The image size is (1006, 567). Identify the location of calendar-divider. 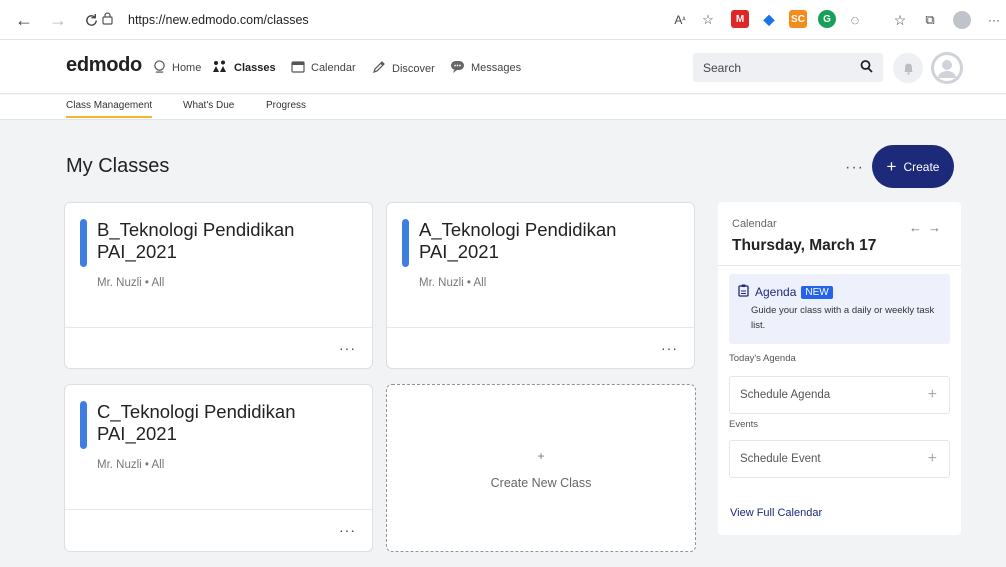
(839, 265).